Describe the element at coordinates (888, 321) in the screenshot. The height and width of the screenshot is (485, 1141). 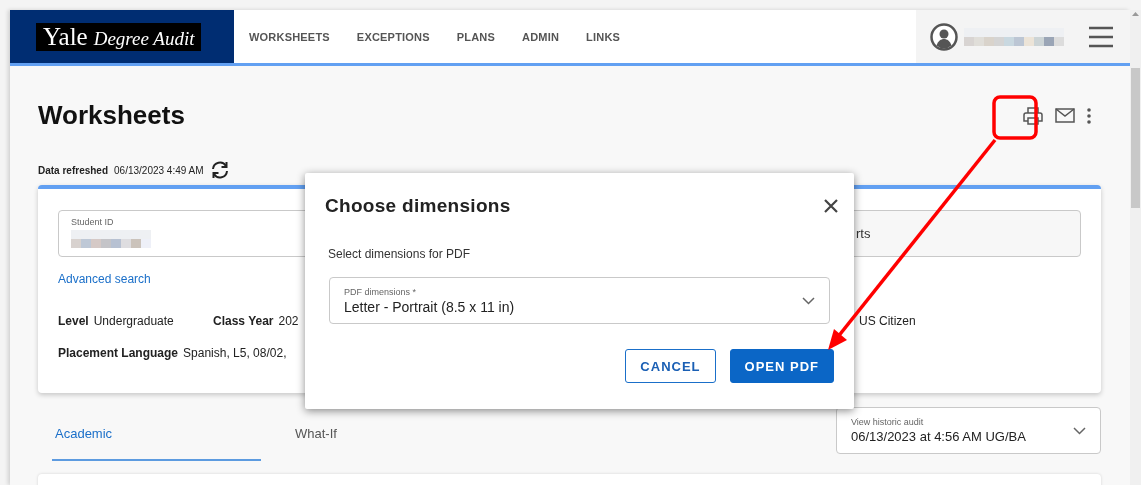
I see `info-value: US Citizen` at that location.